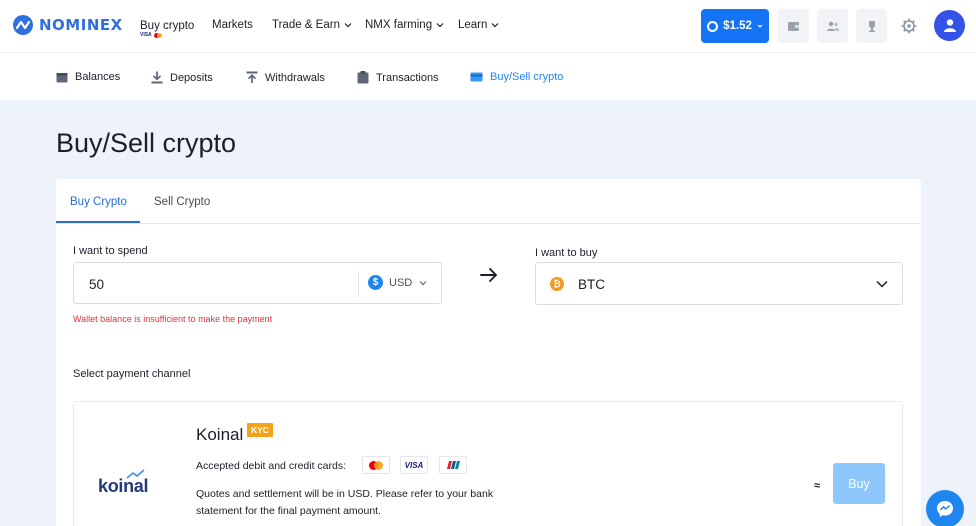 This screenshot has height=526, width=976. Describe the element at coordinates (191, 77) in the screenshot. I see `subnav-deposits-label: Deposits` at that location.